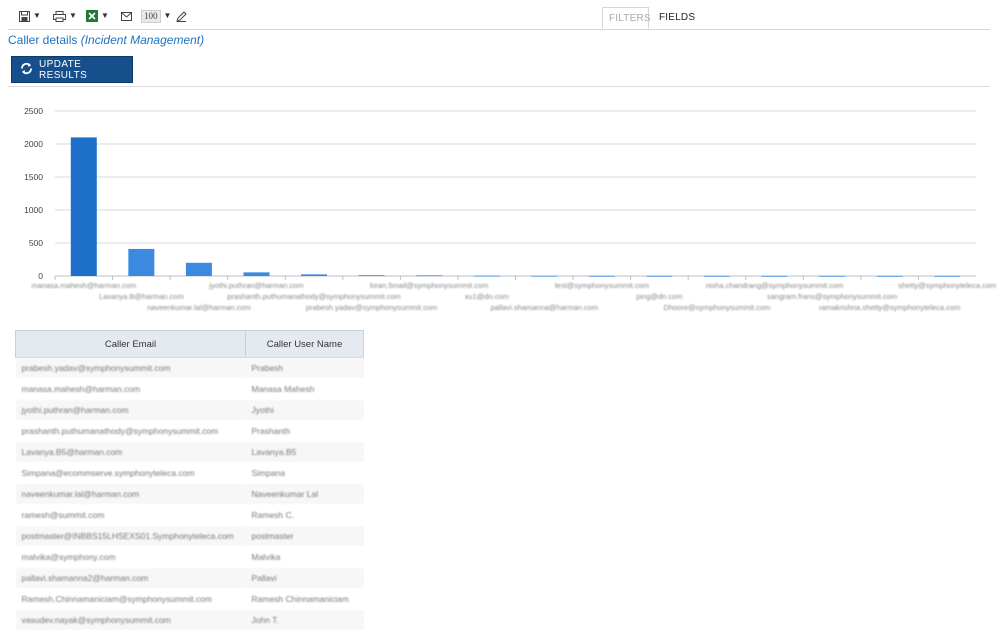  I want to click on tabs-divider, so click(499, 29).